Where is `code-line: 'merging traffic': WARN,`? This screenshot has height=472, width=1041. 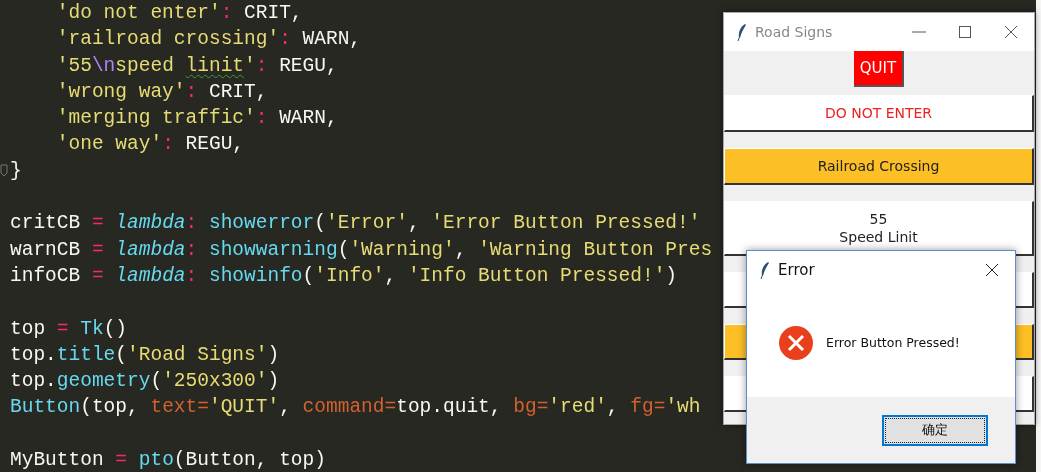 code-line: 'merging traffic': WARN, is located at coordinates (196, 119).